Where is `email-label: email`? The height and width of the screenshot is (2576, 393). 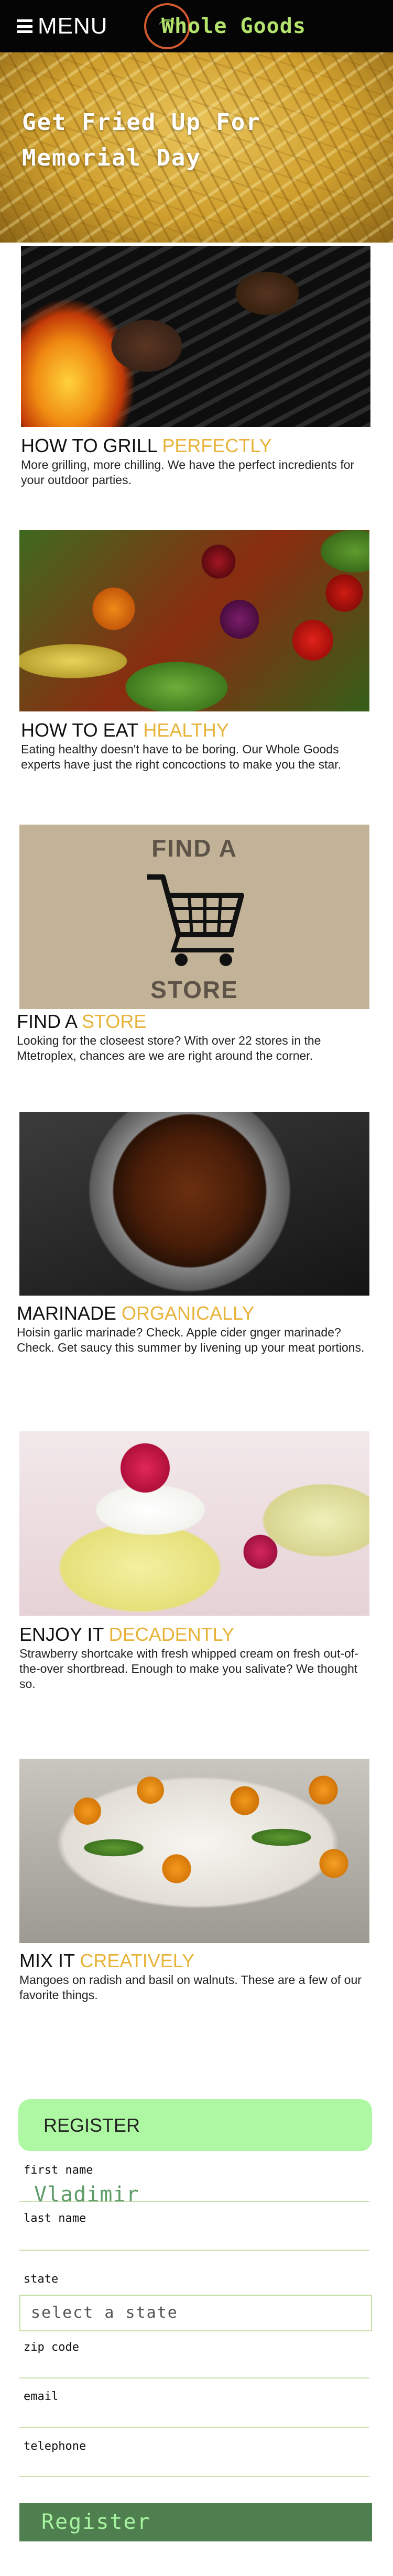
email-label: email is located at coordinates (41, 2396).